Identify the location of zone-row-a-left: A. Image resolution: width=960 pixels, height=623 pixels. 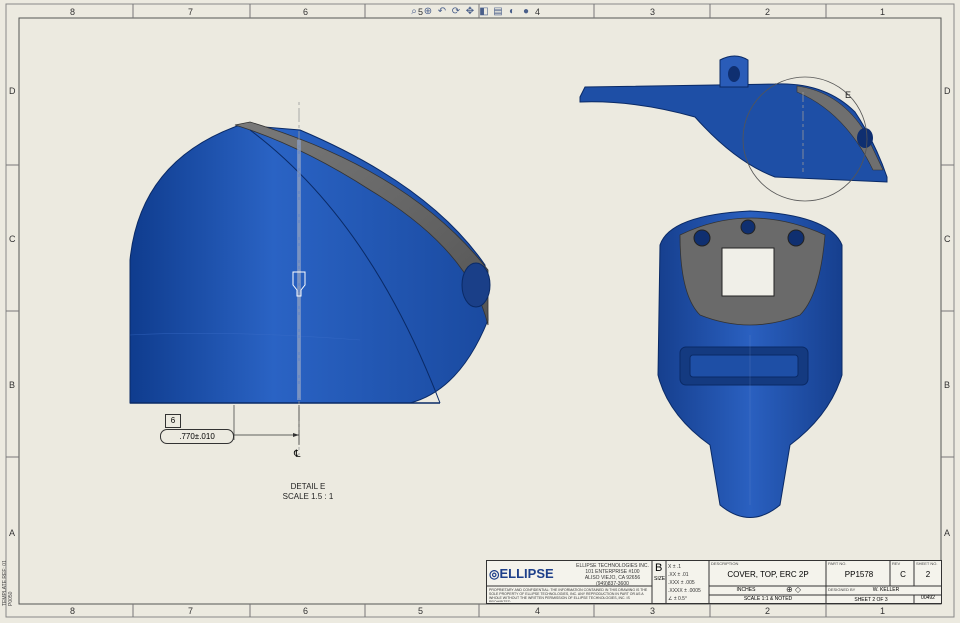
(12, 533).